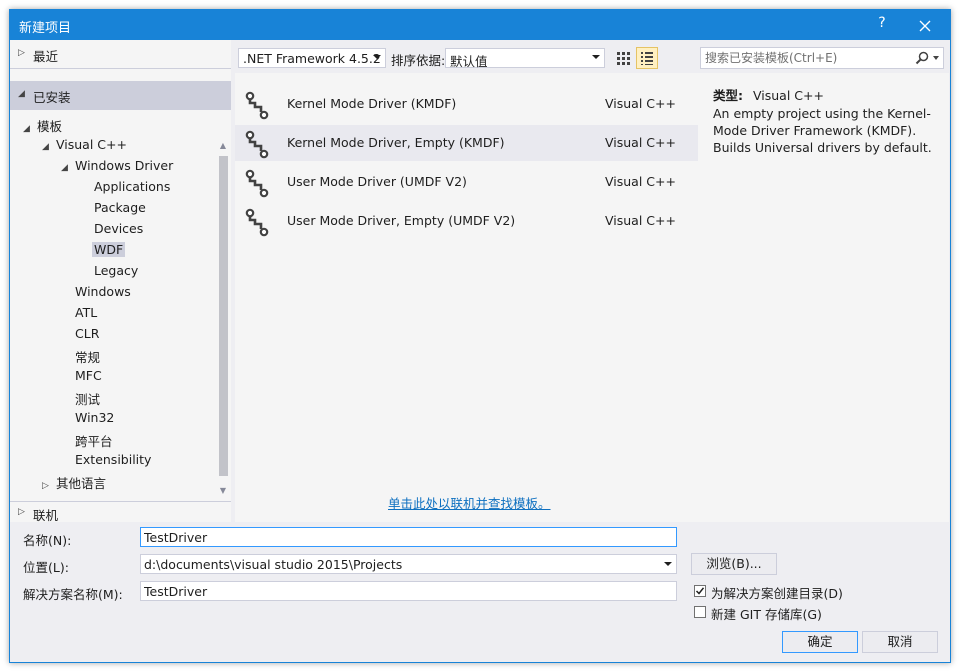 This screenshot has width=960, height=672. I want to click on nav-online: ▷ 联机, so click(120, 512).